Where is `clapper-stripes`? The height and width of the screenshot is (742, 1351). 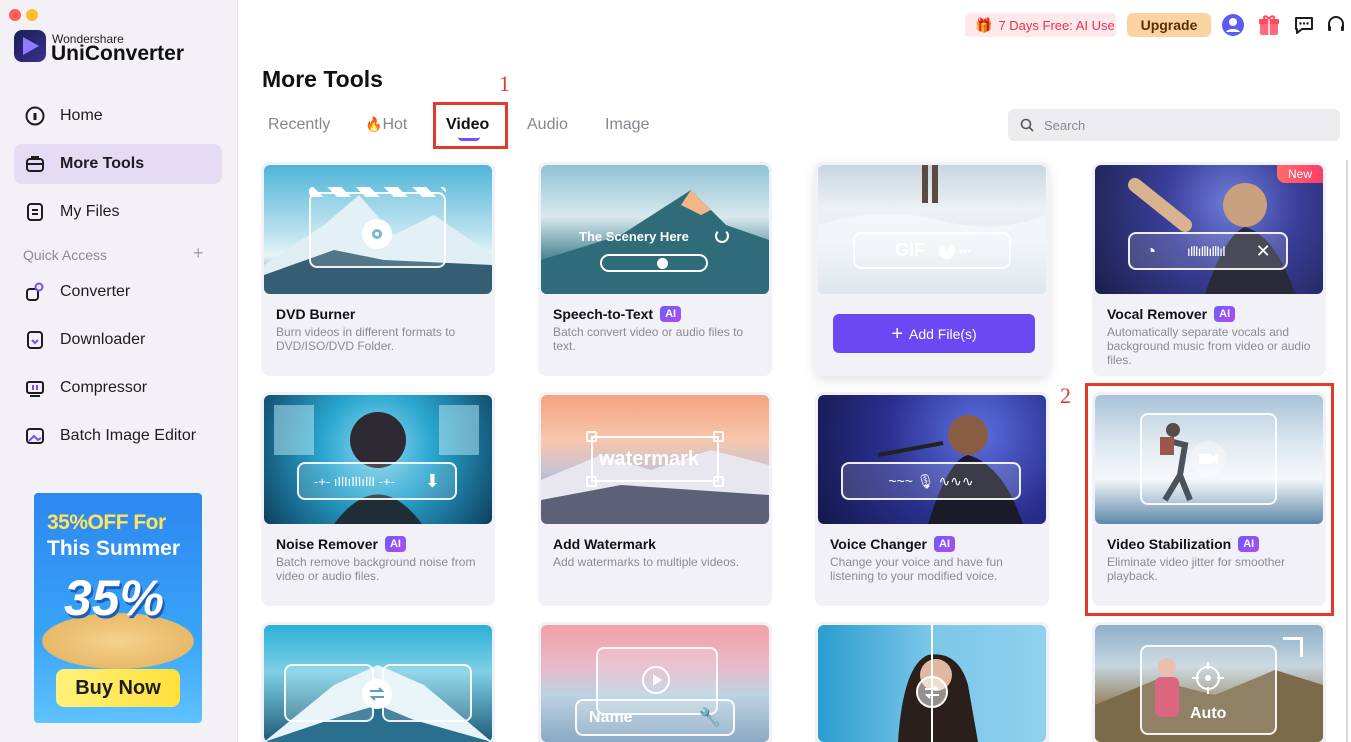 clapper-stripes is located at coordinates (377, 192).